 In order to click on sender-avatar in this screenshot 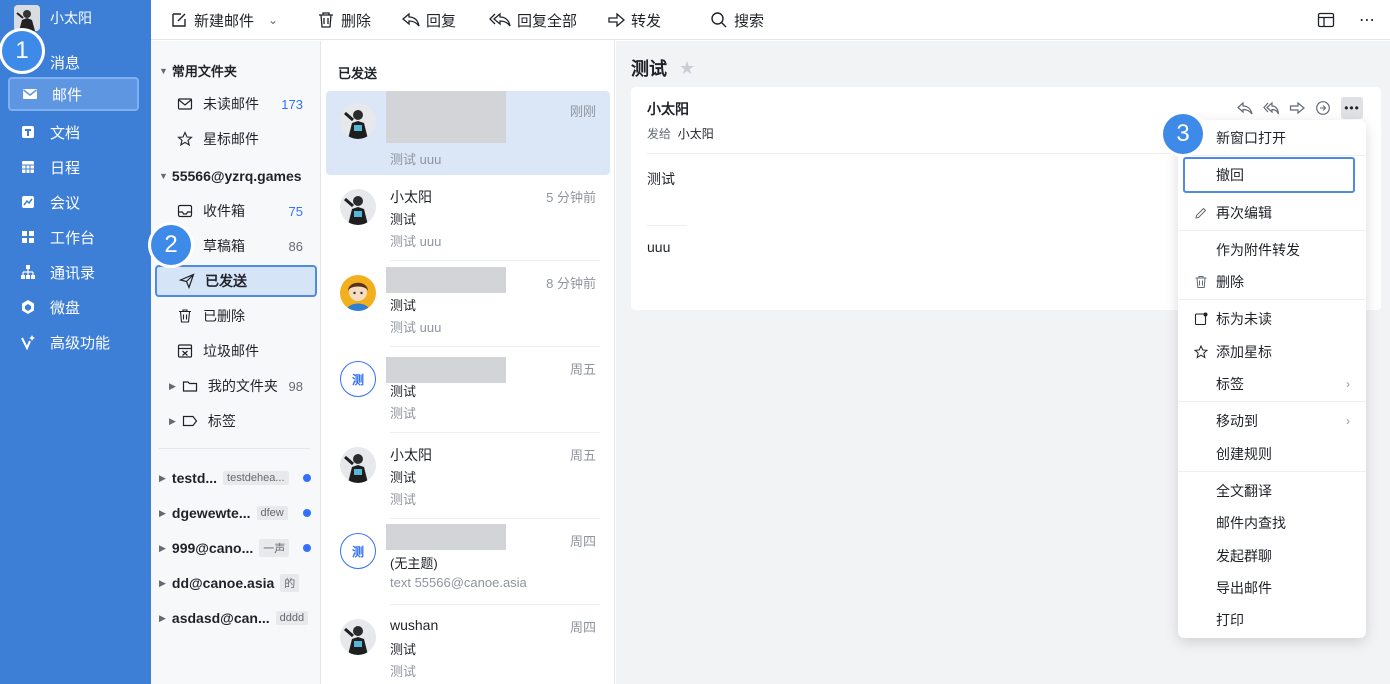, I will do `click(358, 465)`.